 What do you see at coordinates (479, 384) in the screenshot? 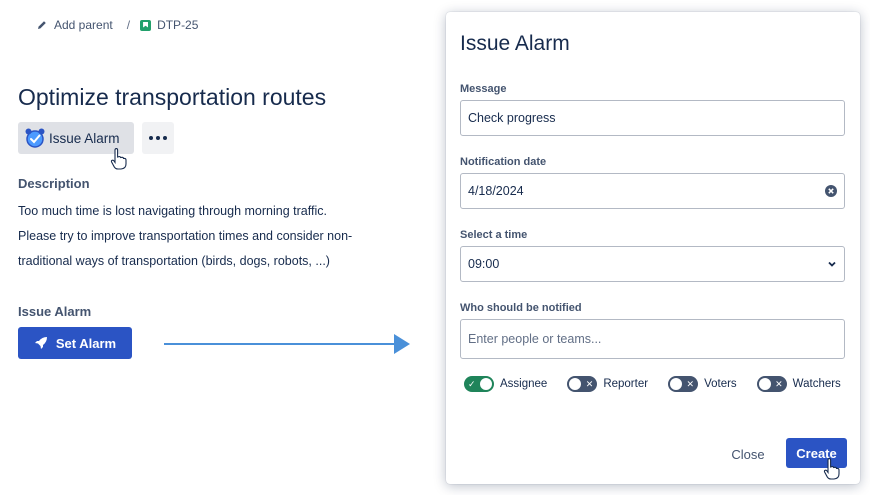
I see `toggle-switch: ✓` at bounding box center [479, 384].